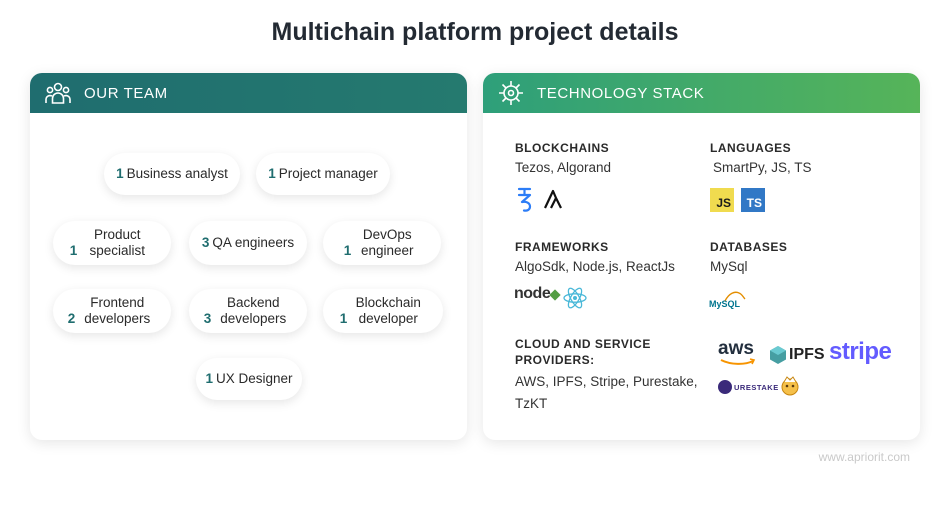 Image resolution: width=950 pixels, height=505 pixels. I want to click on technology-stack-title: TECHNOLOGY STACK, so click(621, 93).